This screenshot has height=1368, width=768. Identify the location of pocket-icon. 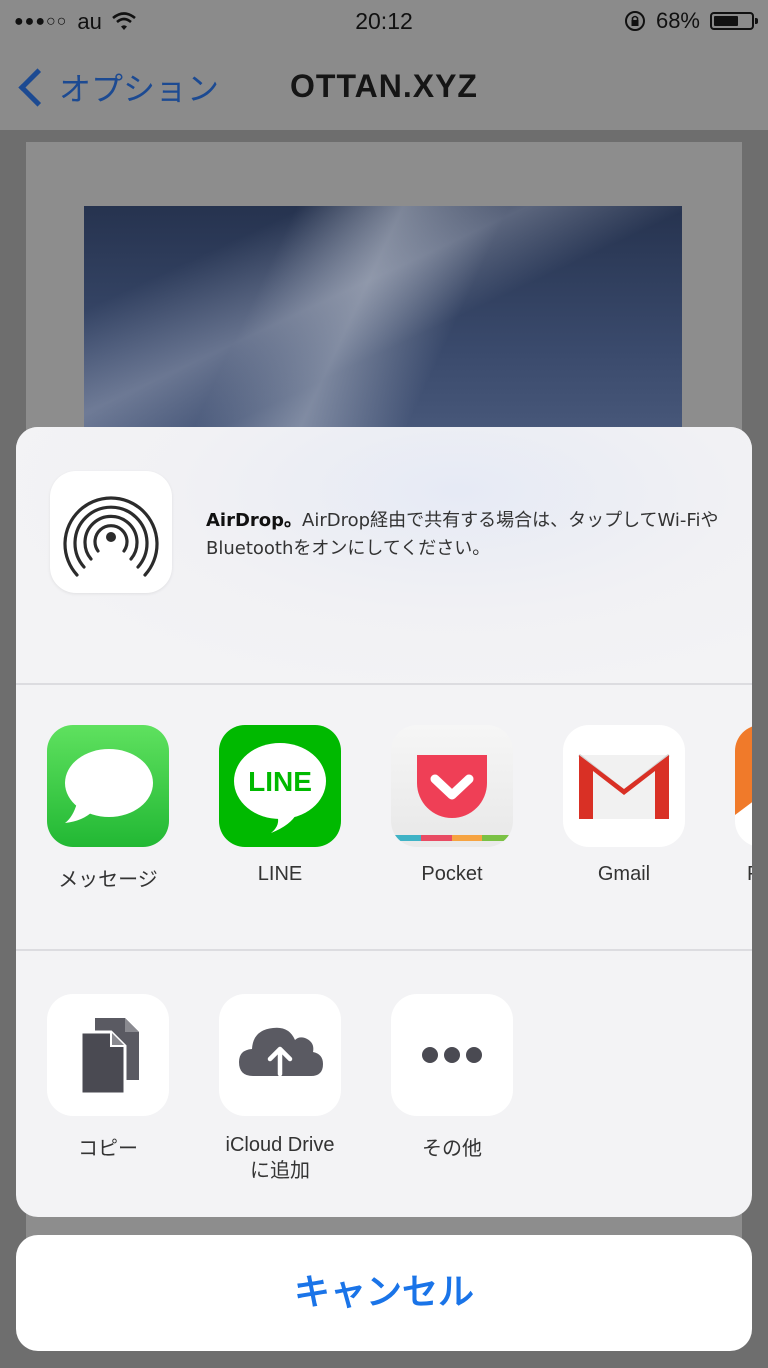
(452, 786).